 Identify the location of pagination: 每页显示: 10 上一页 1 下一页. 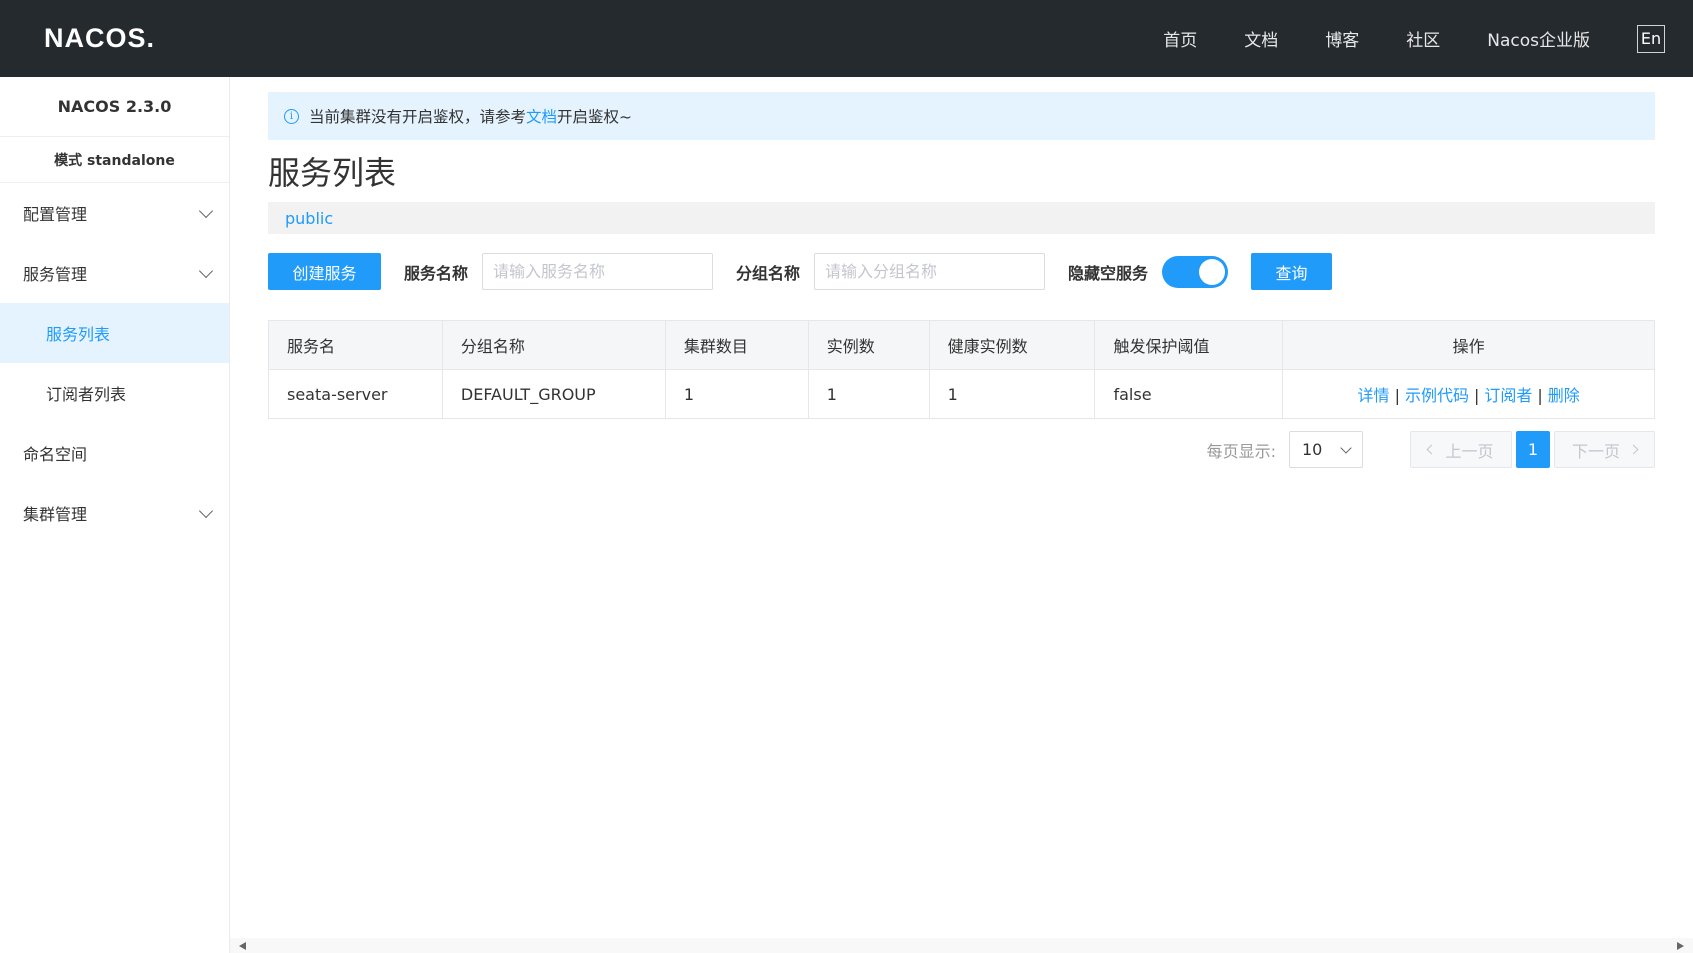
(961, 449).